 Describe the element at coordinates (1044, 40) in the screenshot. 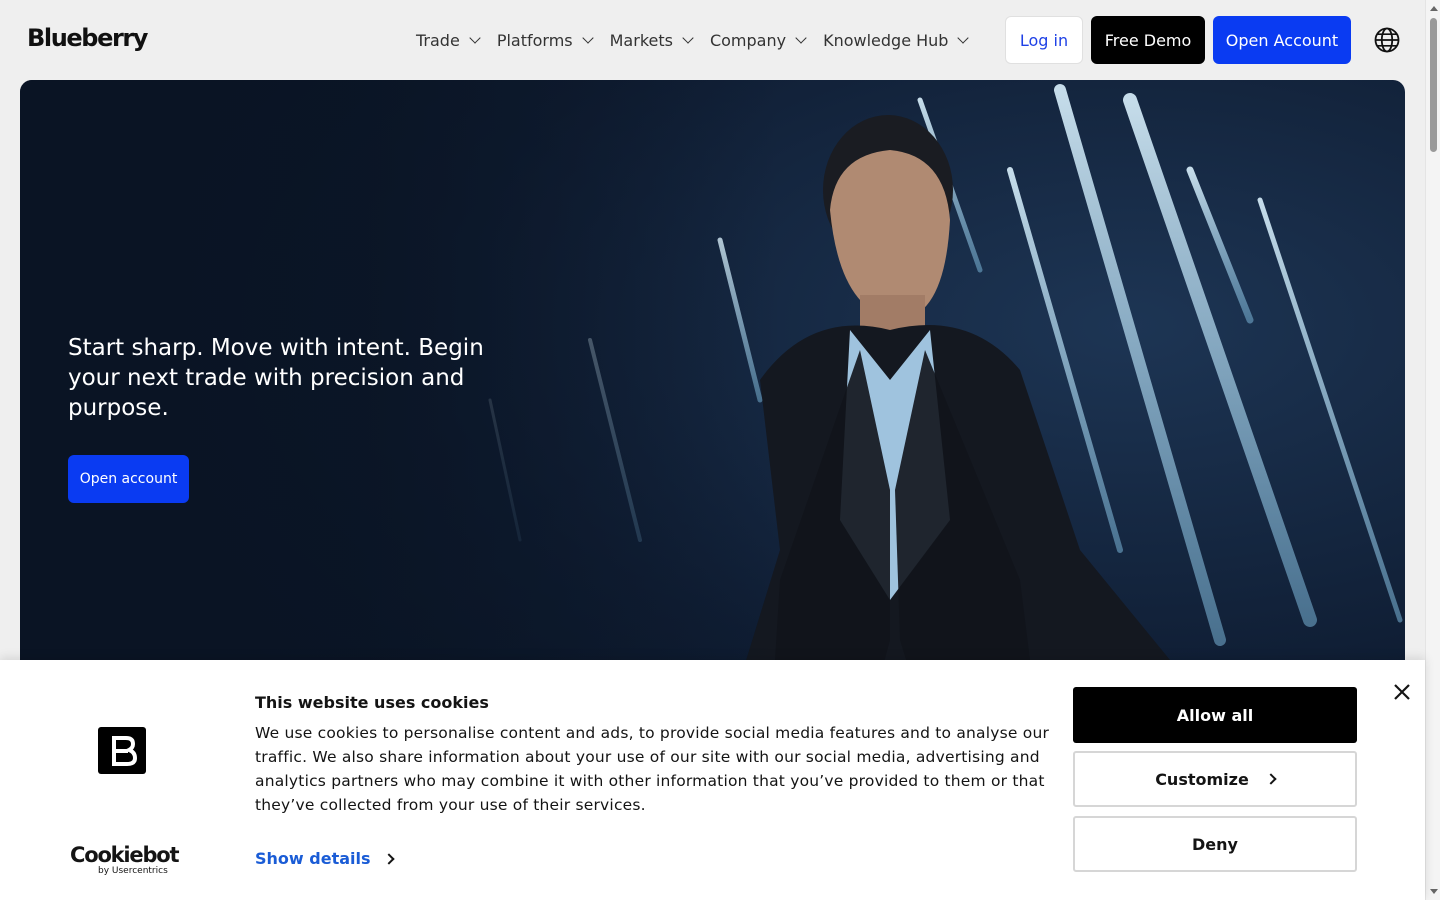

I see `login-button: Log in` at that location.